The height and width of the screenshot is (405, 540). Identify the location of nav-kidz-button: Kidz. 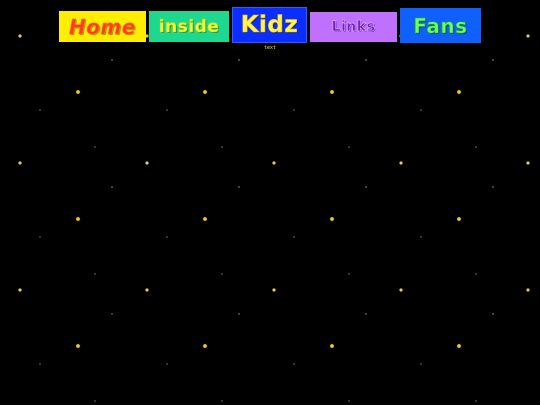
(269, 25).